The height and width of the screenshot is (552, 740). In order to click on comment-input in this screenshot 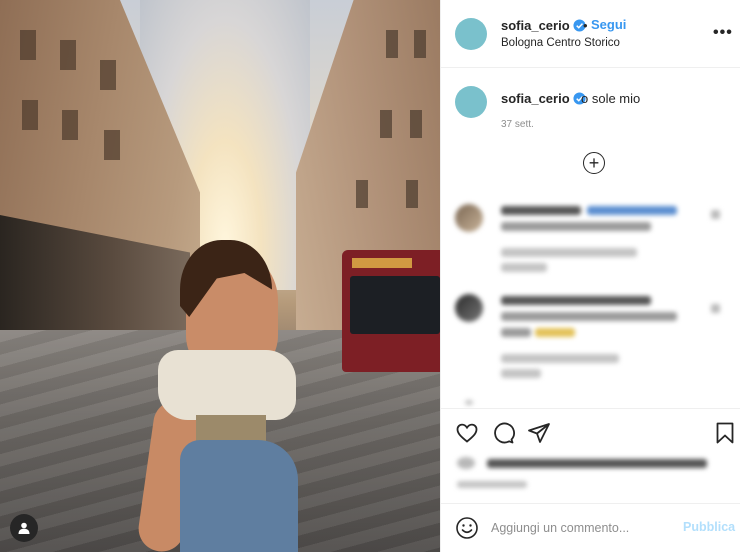, I will do `click(581, 528)`.